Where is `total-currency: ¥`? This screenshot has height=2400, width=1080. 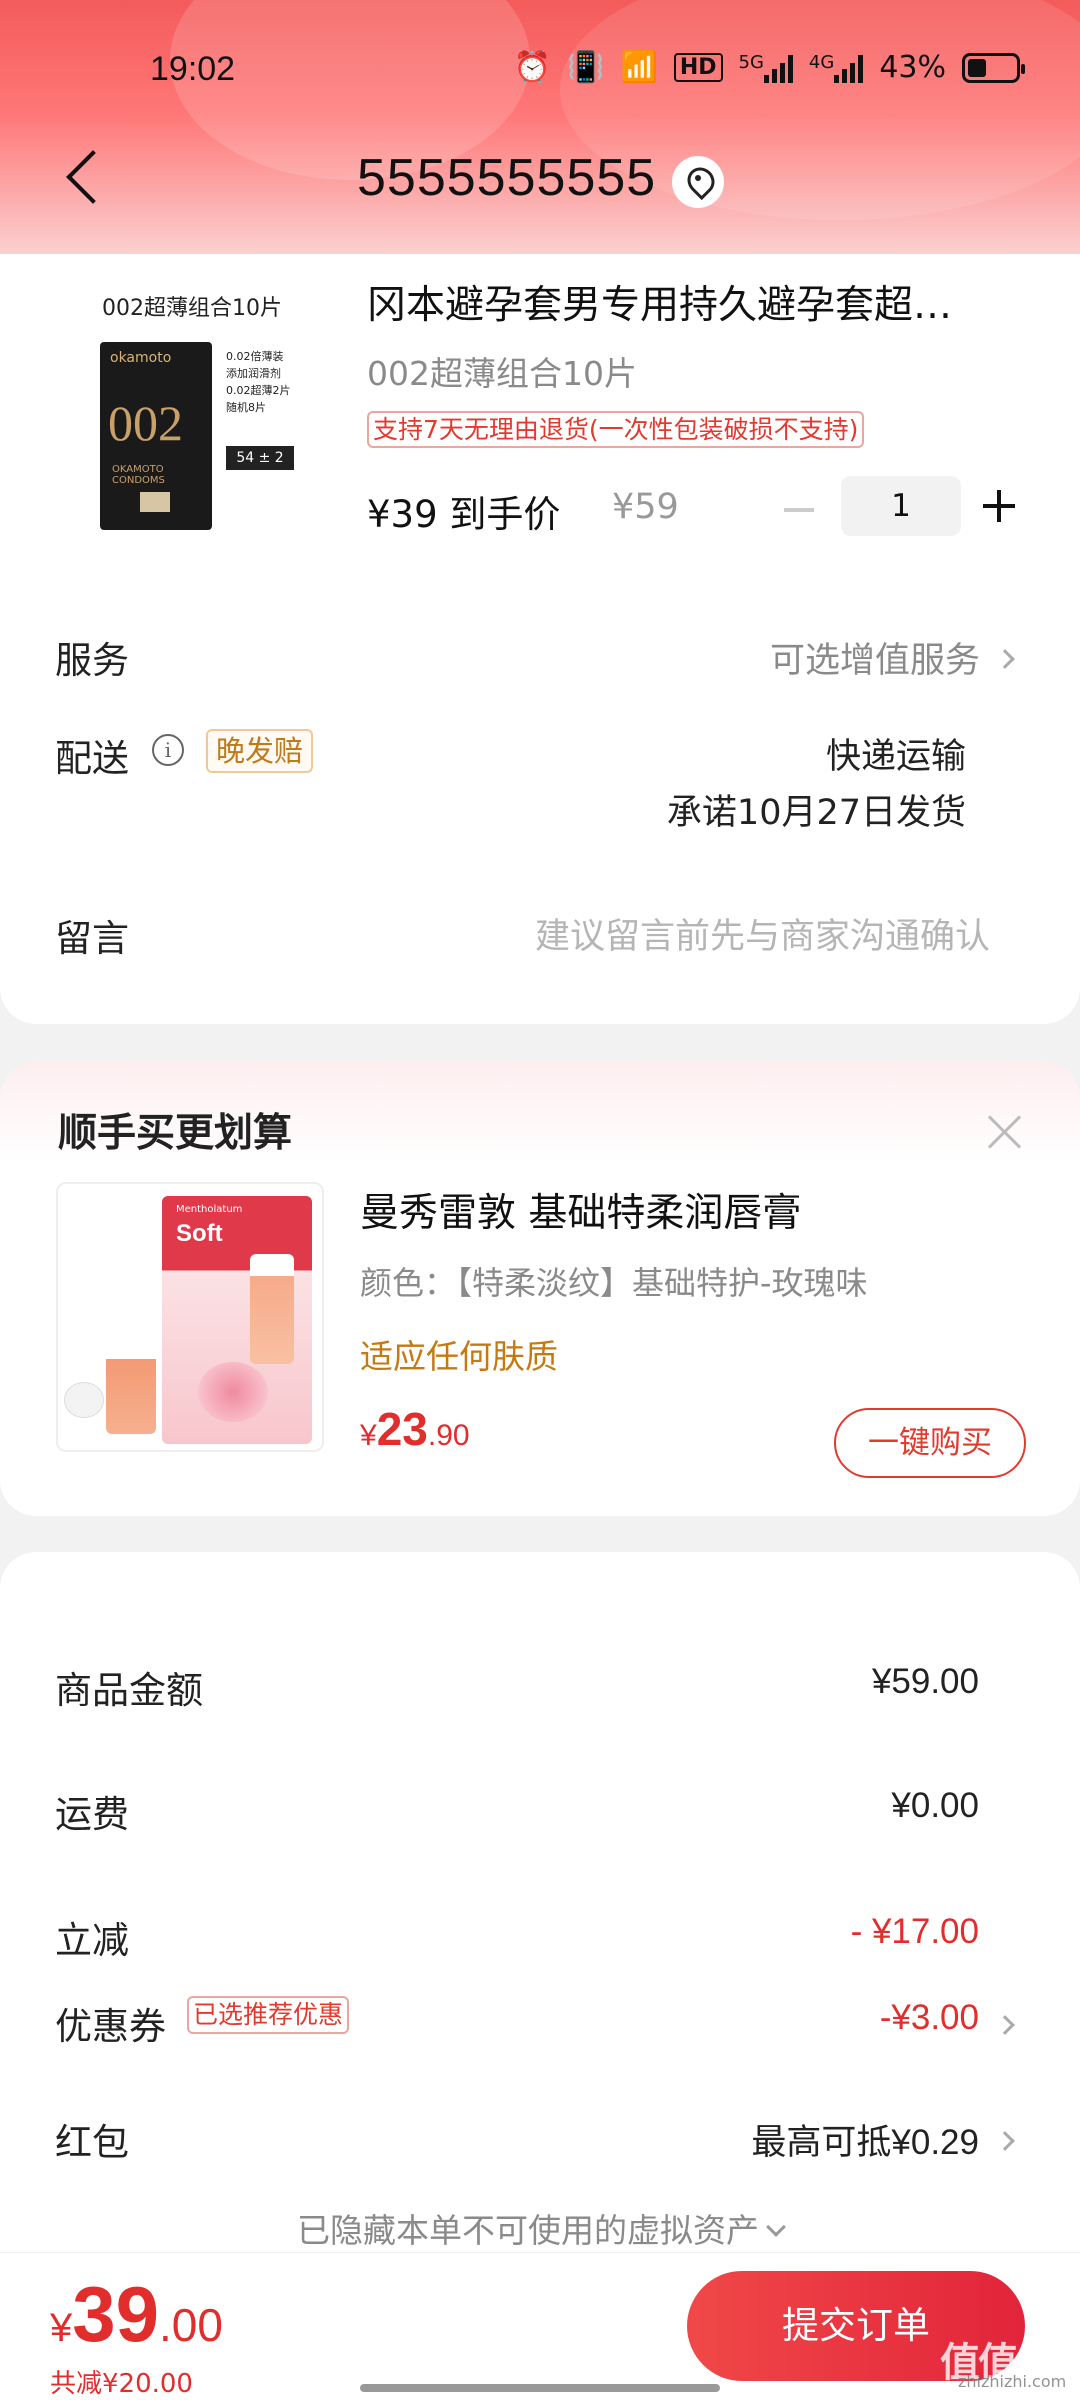
total-currency: ¥ is located at coordinates (61, 2328).